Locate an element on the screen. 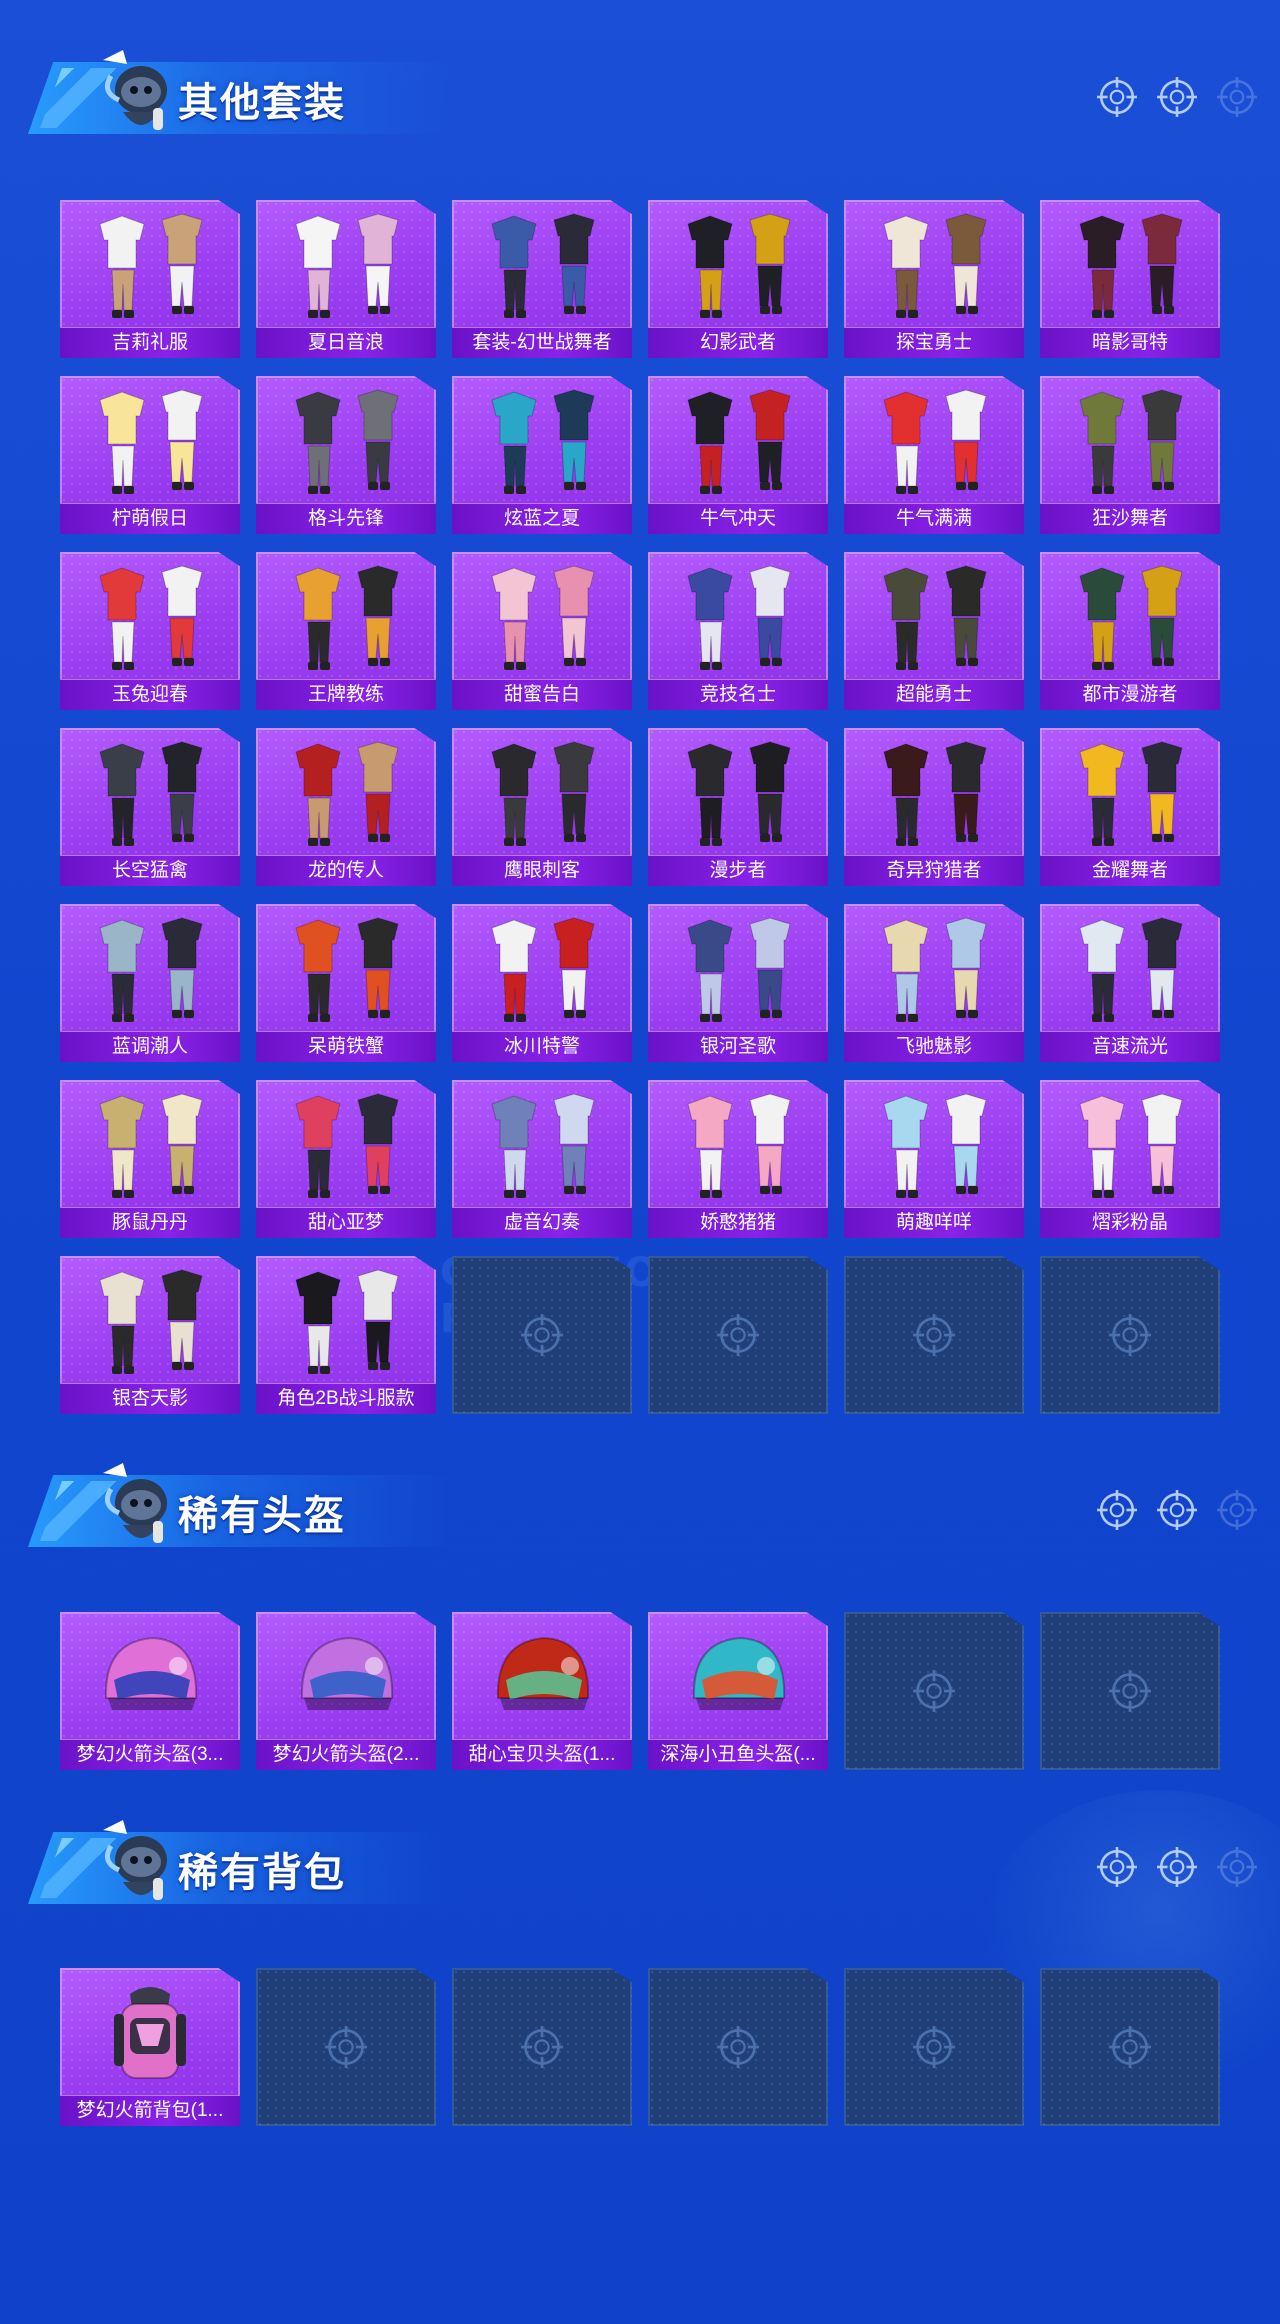 The width and height of the screenshot is (1280, 2324). item-card: 银杏天影 is located at coordinates (150, 1335).